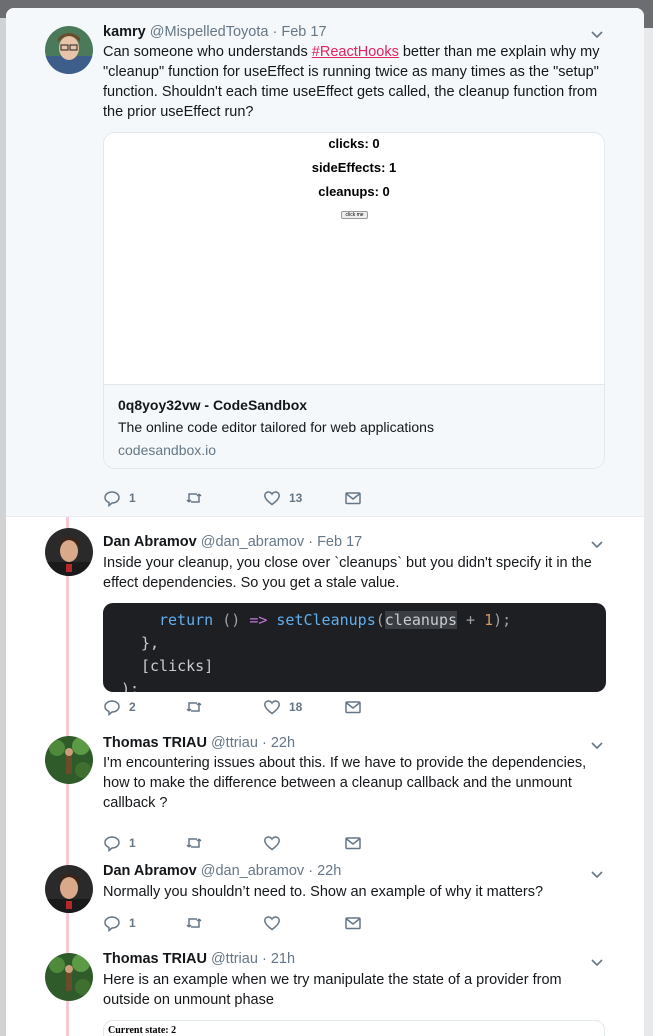 Image resolution: width=653 pixels, height=1036 pixels. I want to click on author-name: kamry, so click(124, 32).